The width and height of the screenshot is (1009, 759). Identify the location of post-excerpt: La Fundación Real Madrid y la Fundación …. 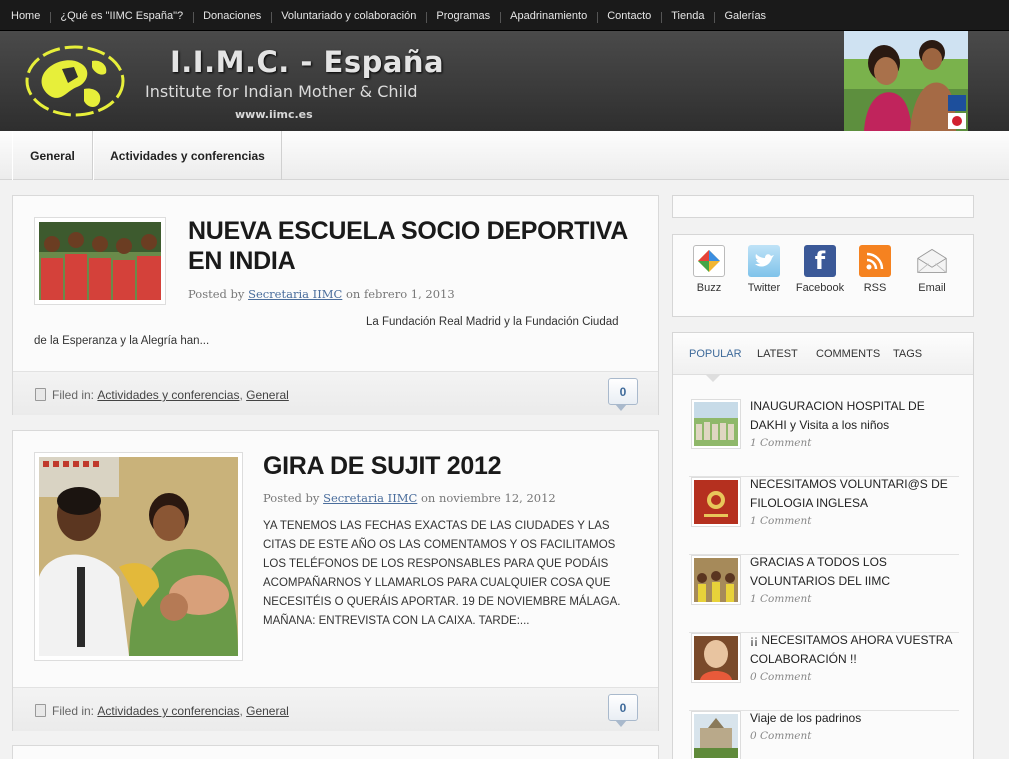
(492, 322).